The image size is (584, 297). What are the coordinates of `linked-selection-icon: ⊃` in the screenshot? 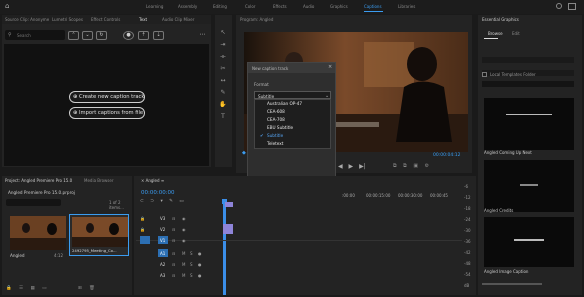 It's located at (152, 201).